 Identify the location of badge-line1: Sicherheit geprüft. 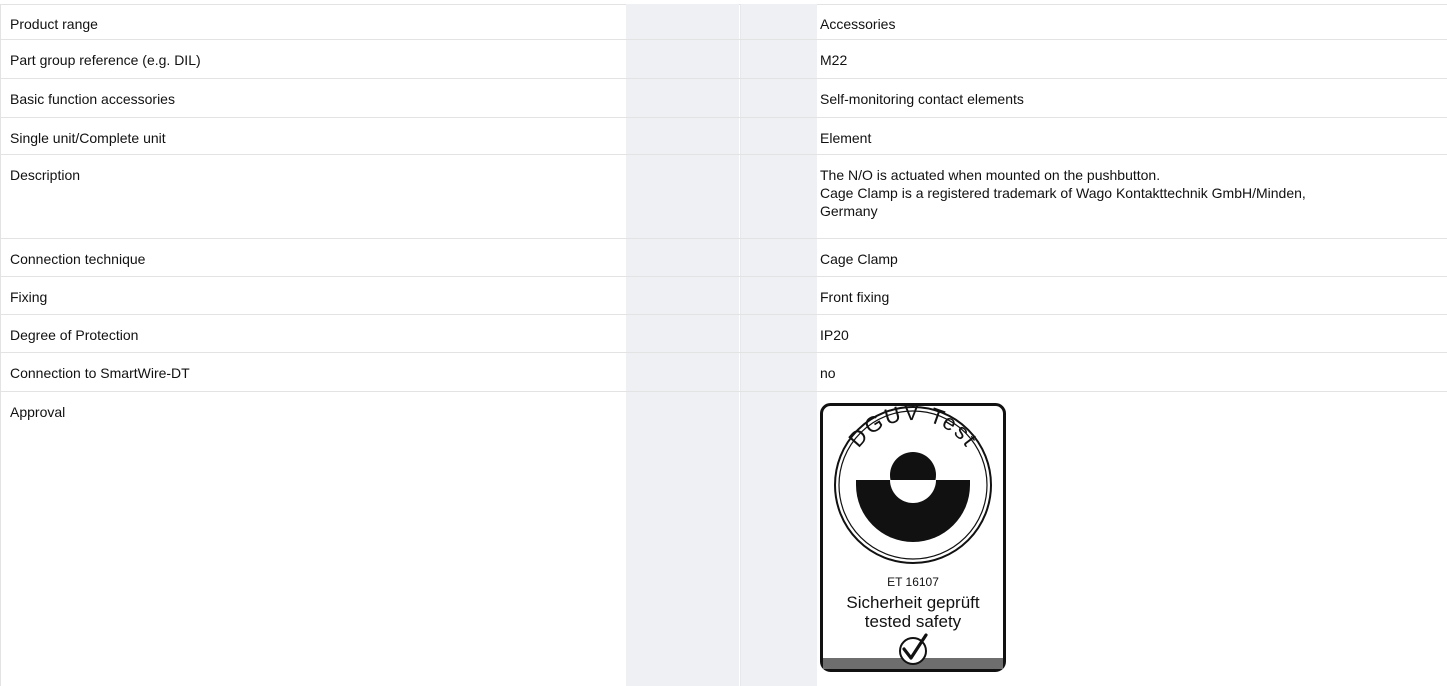
(913, 602).